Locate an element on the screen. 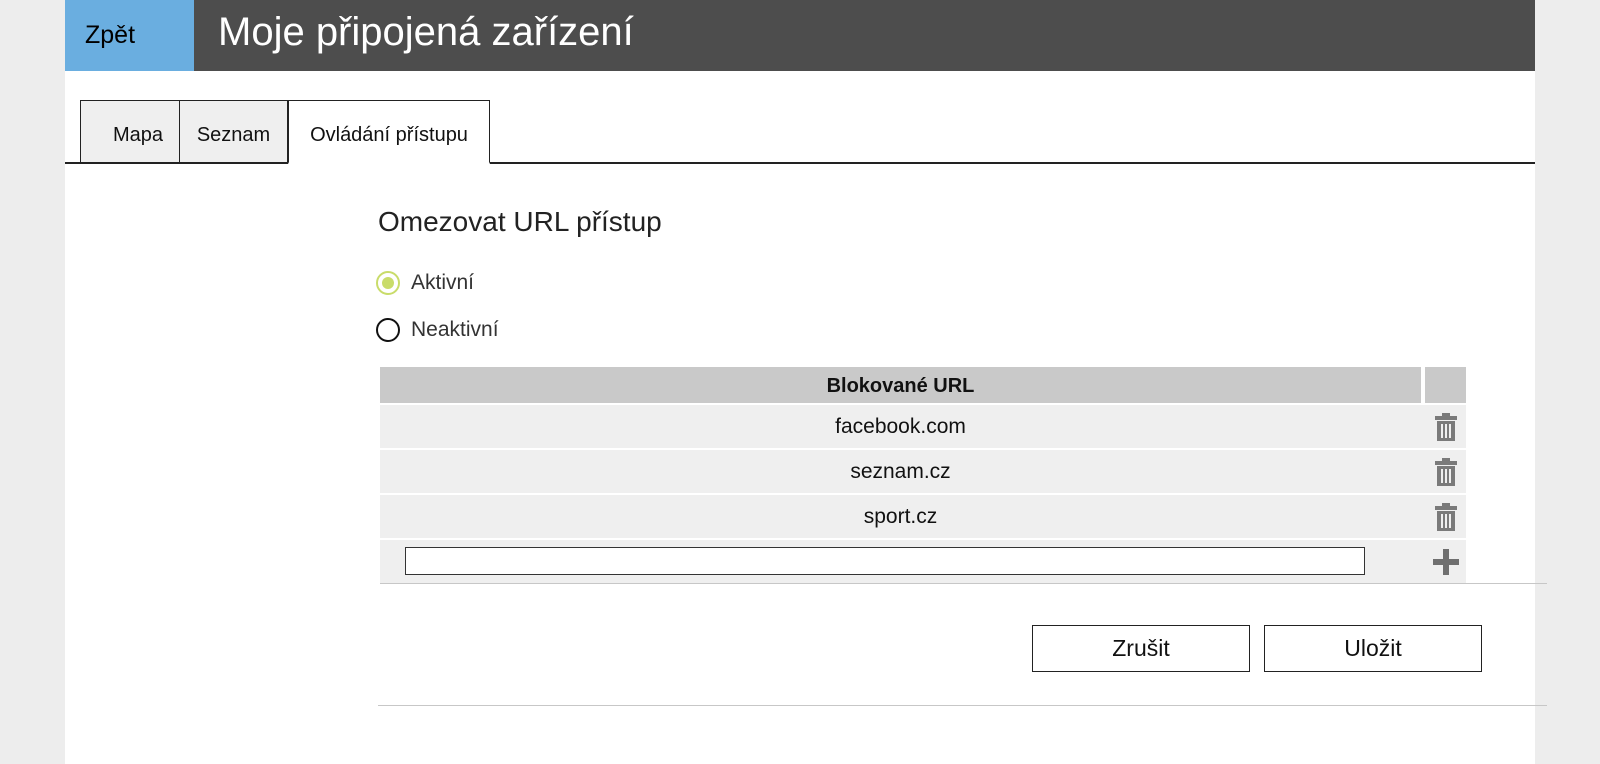 Image resolution: width=1600 pixels, height=764 pixels. radio-active is located at coordinates (388, 283).